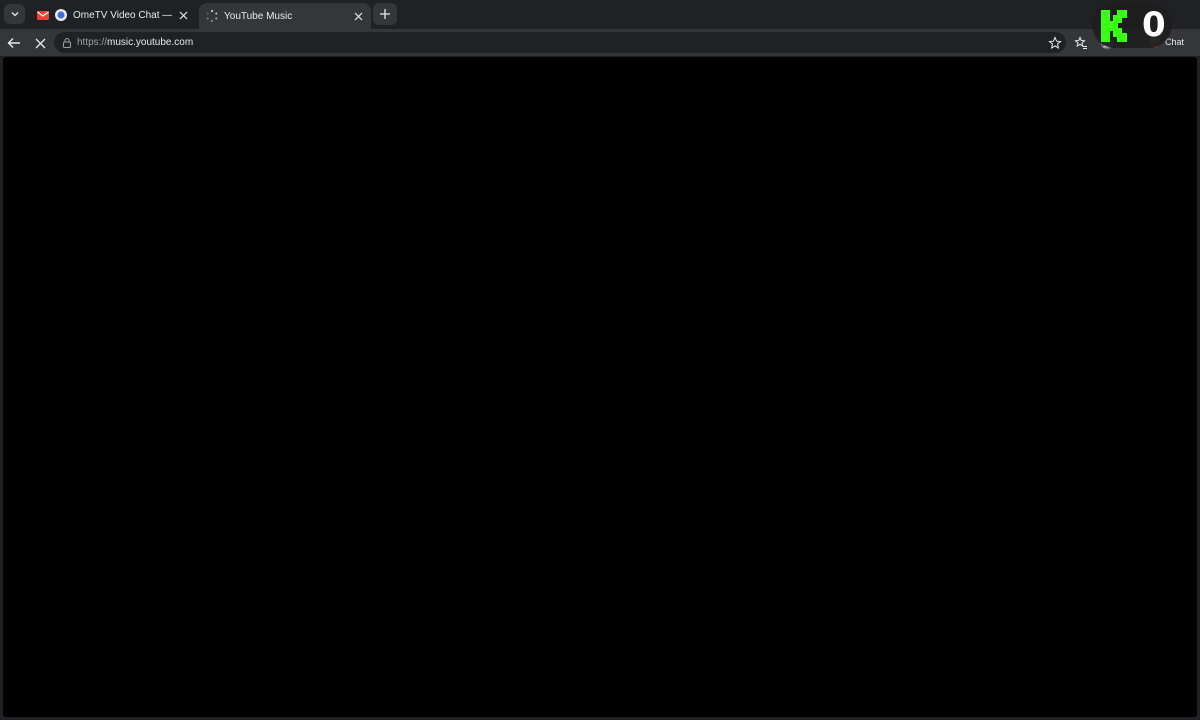  I want to click on overlay-badge: 0, so click(1132, 25).